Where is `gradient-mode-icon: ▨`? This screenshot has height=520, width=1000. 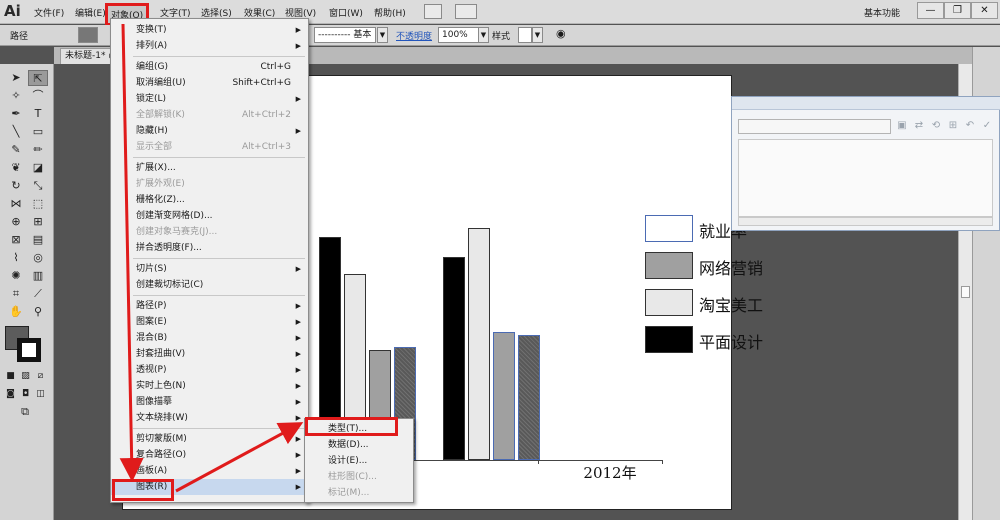 gradient-mode-icon: ▨ is located at coordinates (25, 376).